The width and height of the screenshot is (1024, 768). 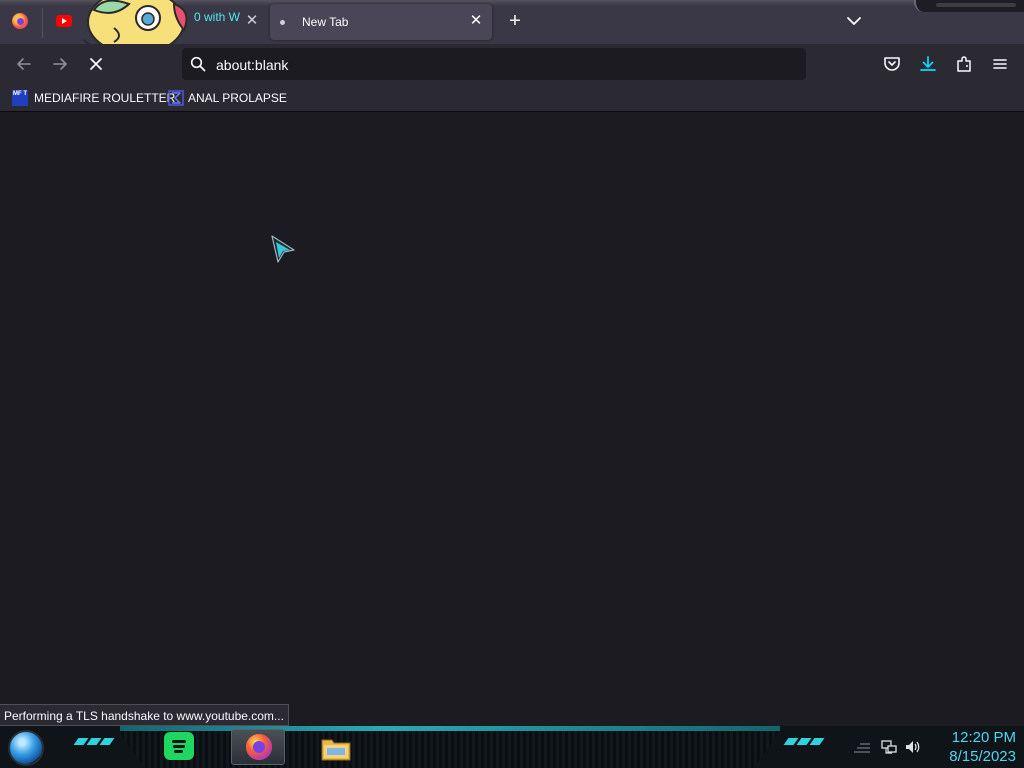 What do you see at coordinates (20, 98) in the screenshot?
I see `mediafire-icon: MF T` at bounding box center [20, 98].